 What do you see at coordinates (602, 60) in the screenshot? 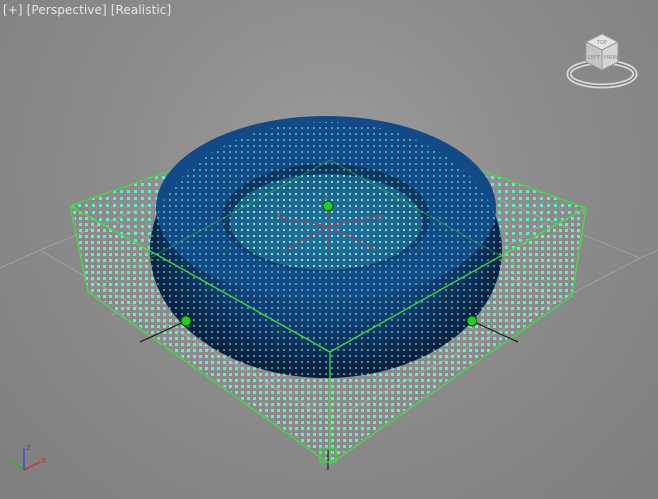
I see `viewcube: TOP LEFT FRONT` at bounding box center [602, 60].